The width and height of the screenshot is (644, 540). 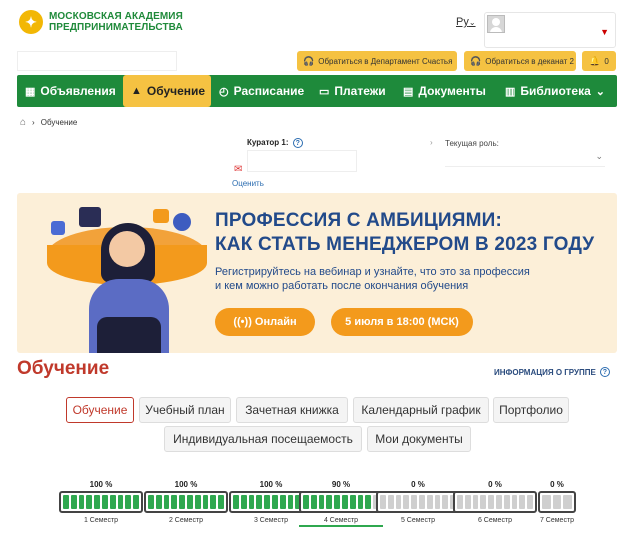 What do you see at coordinates (510, 91) in the screenshot?
I see `book-icon: ▥` at bounding box center [510, 91].